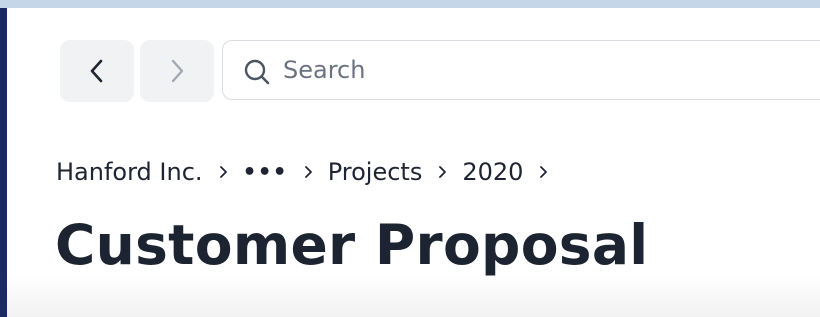  Describe the element at coordinates (3, 162) in the screenshot. I see `left-rail` at that location.